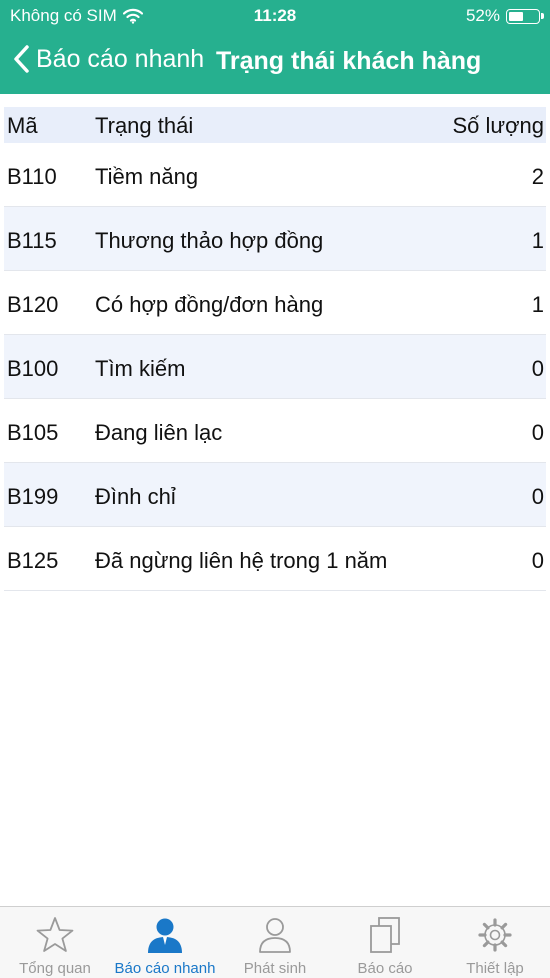 The height and width of the screenshot is (978, 550). Describe the element at coordinates (209, 304) in the screenshot. I see `row-status: Có hợp đồng/đơn hàng` at that location.